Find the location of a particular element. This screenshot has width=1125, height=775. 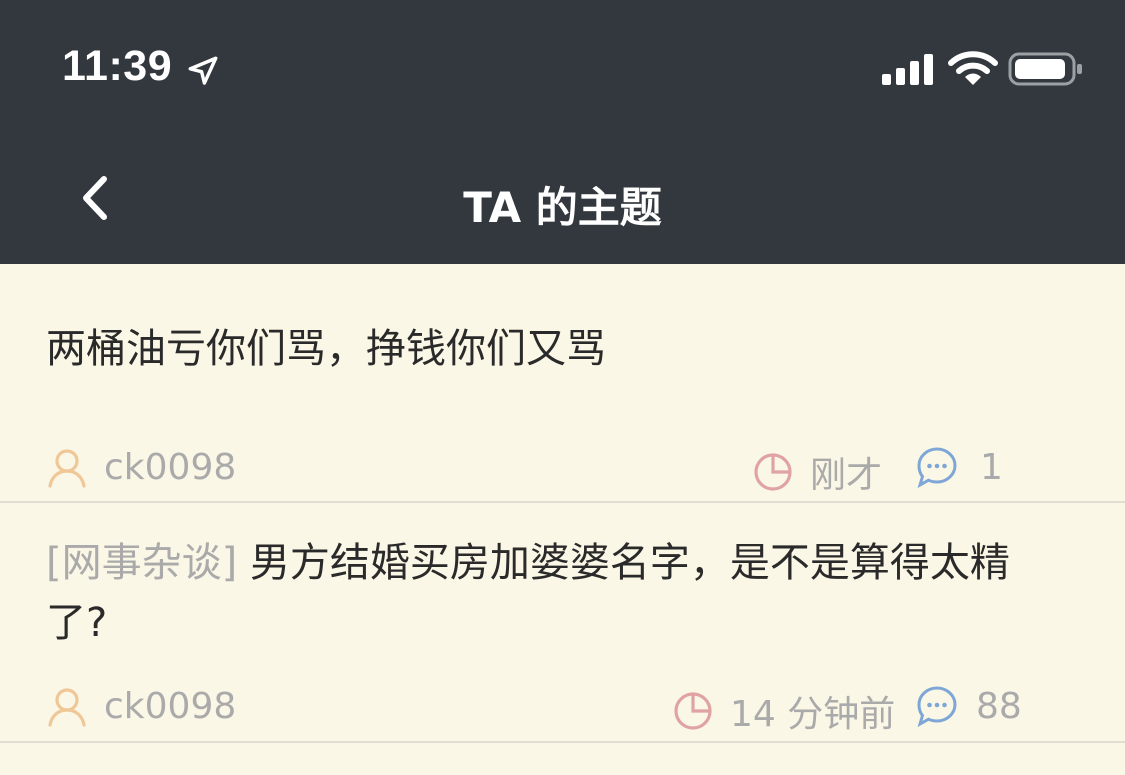

topic-title: [网事杂谈] 男方结婚买房加婆婆名字，是不是算得太精了? is located at coordinates (555, 593).